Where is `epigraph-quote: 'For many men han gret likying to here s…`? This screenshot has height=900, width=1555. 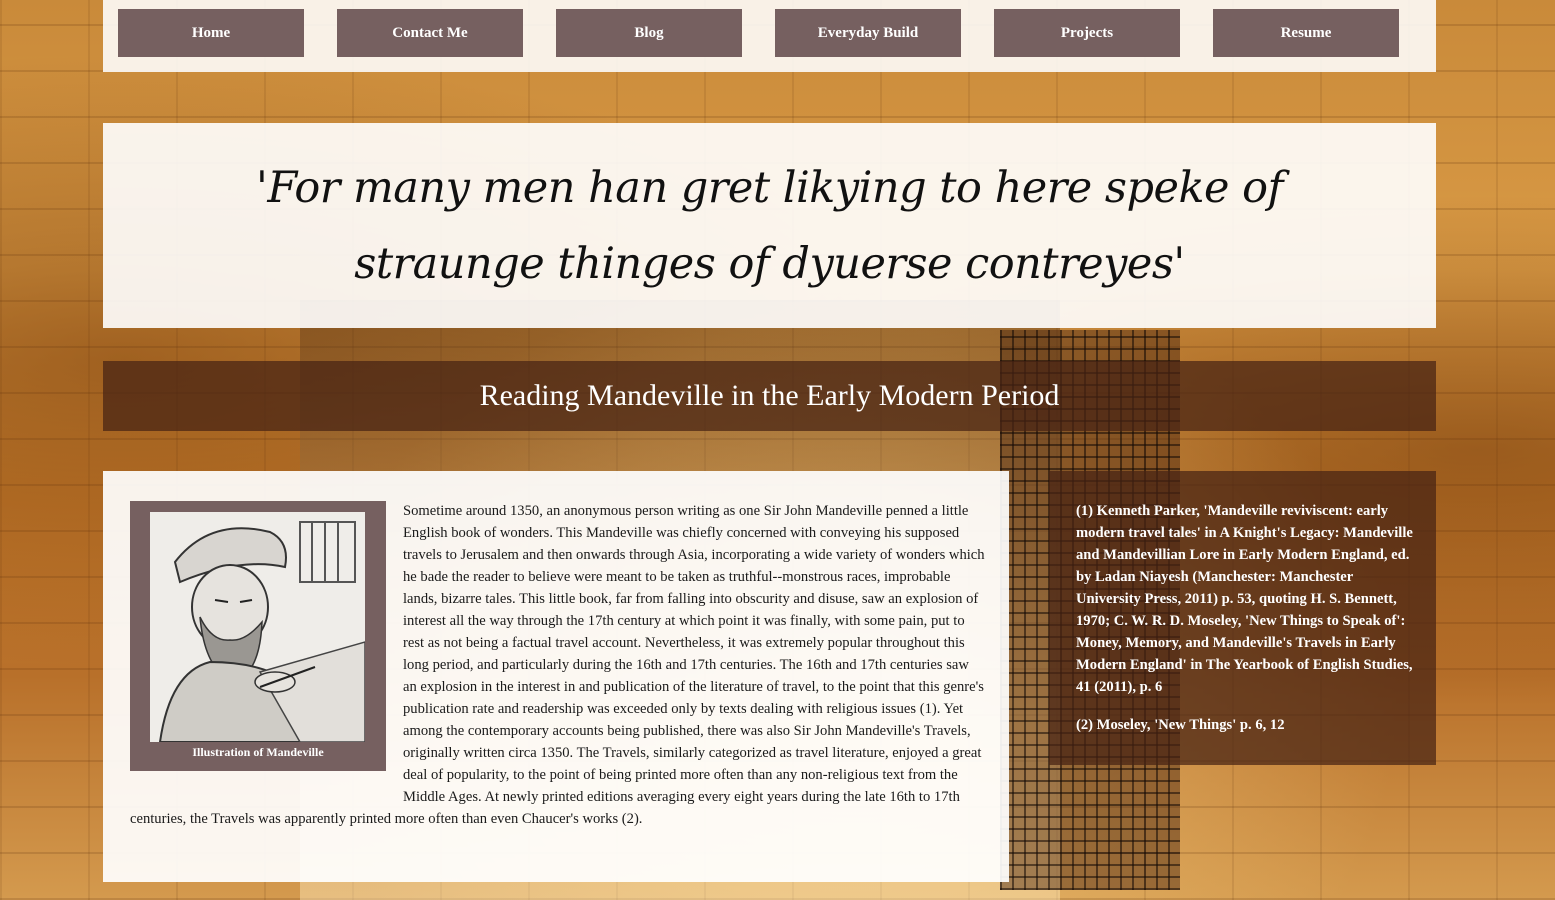
epigraph-quote: 'For many men han gret likying to here s… is located at coordinates (769, 225).